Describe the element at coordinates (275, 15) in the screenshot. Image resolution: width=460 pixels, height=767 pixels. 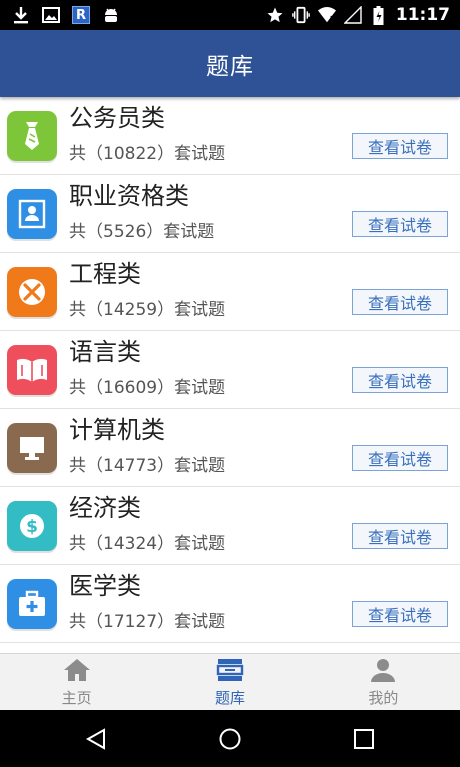
I see `star-icon` at that location.